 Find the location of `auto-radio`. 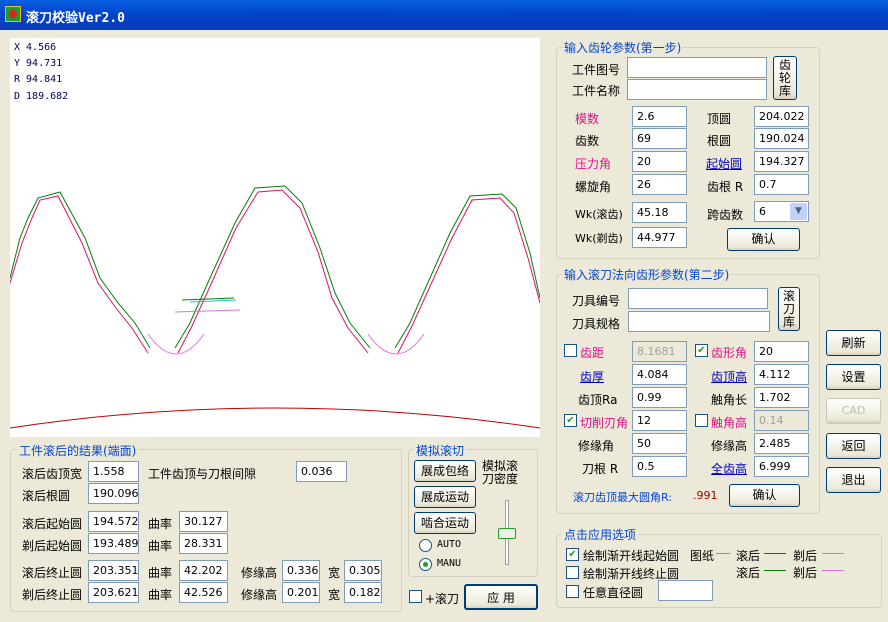

auto-radio is located at coordinates (425, 545).